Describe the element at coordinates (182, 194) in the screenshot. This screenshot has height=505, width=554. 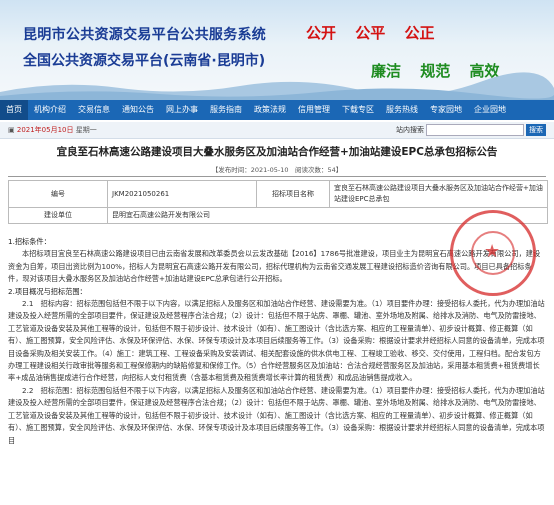
I see `value-number: JKM2021050261` at that location.